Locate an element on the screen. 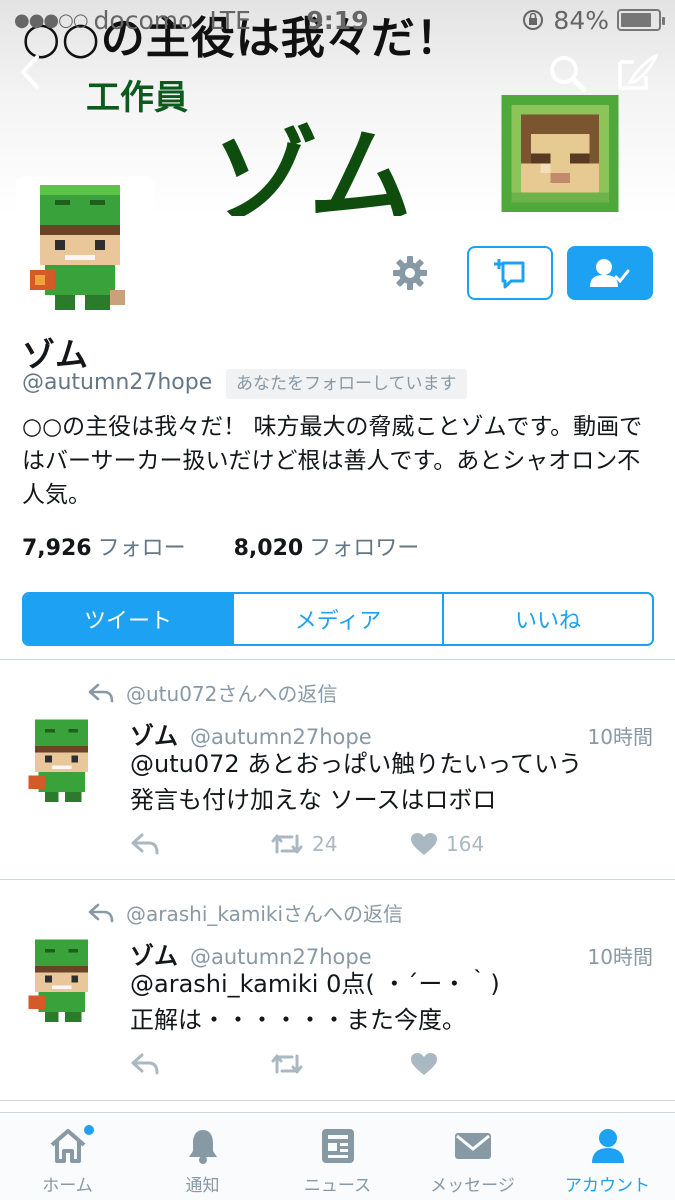  tweet-text: @utu072 あとおっぱい触りたいっていう 発言も付け加えな ソースはロボロ is located at coordinates (390, 782).